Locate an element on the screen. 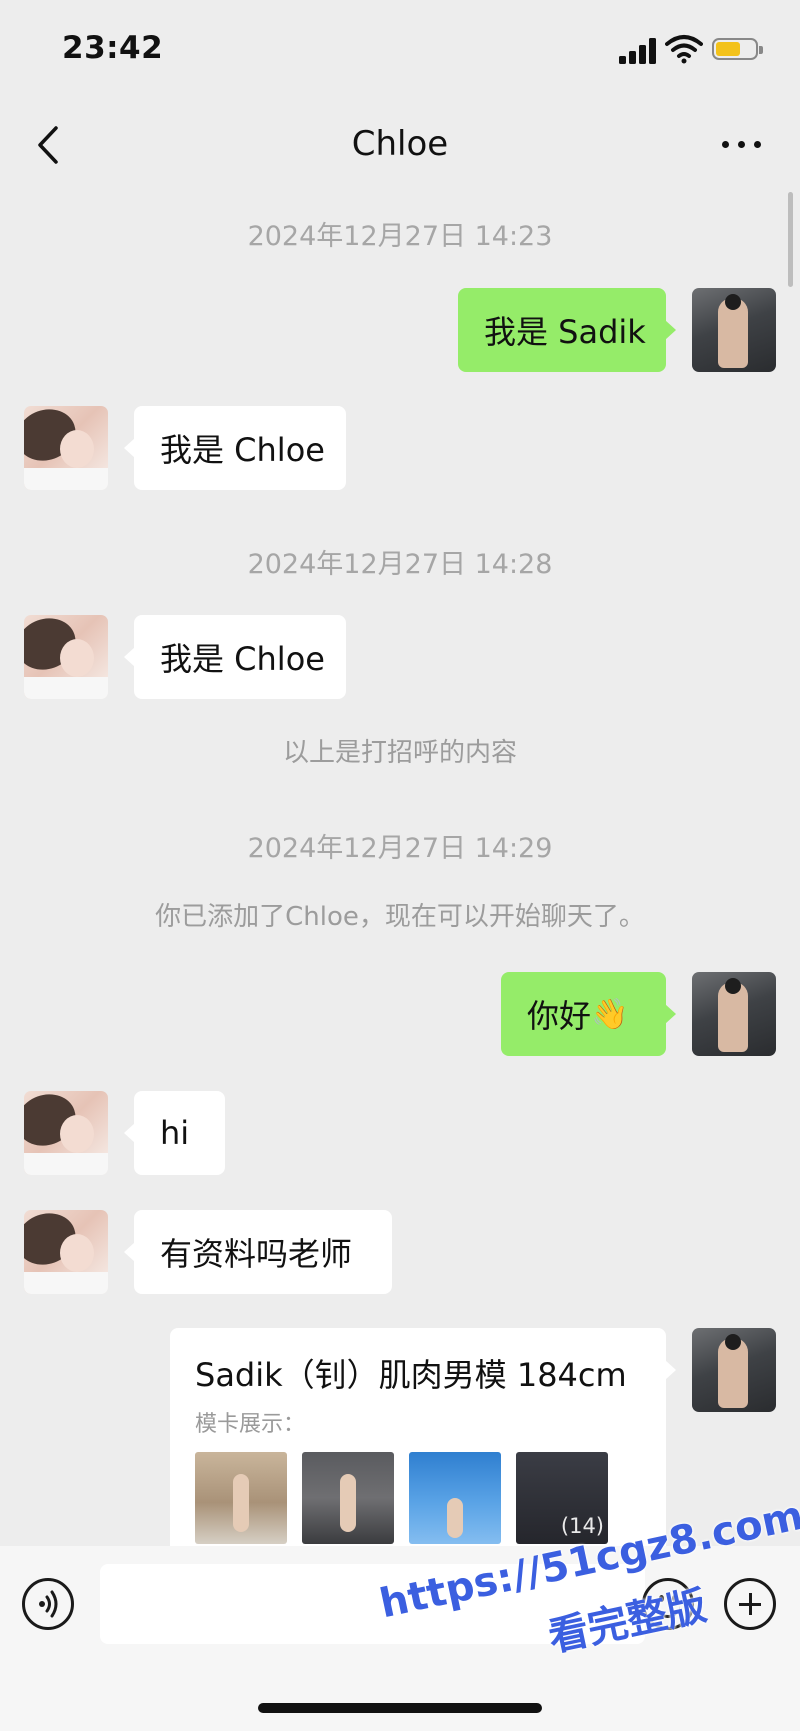  photo-count: (14) is located at coordinates (582, 1526).